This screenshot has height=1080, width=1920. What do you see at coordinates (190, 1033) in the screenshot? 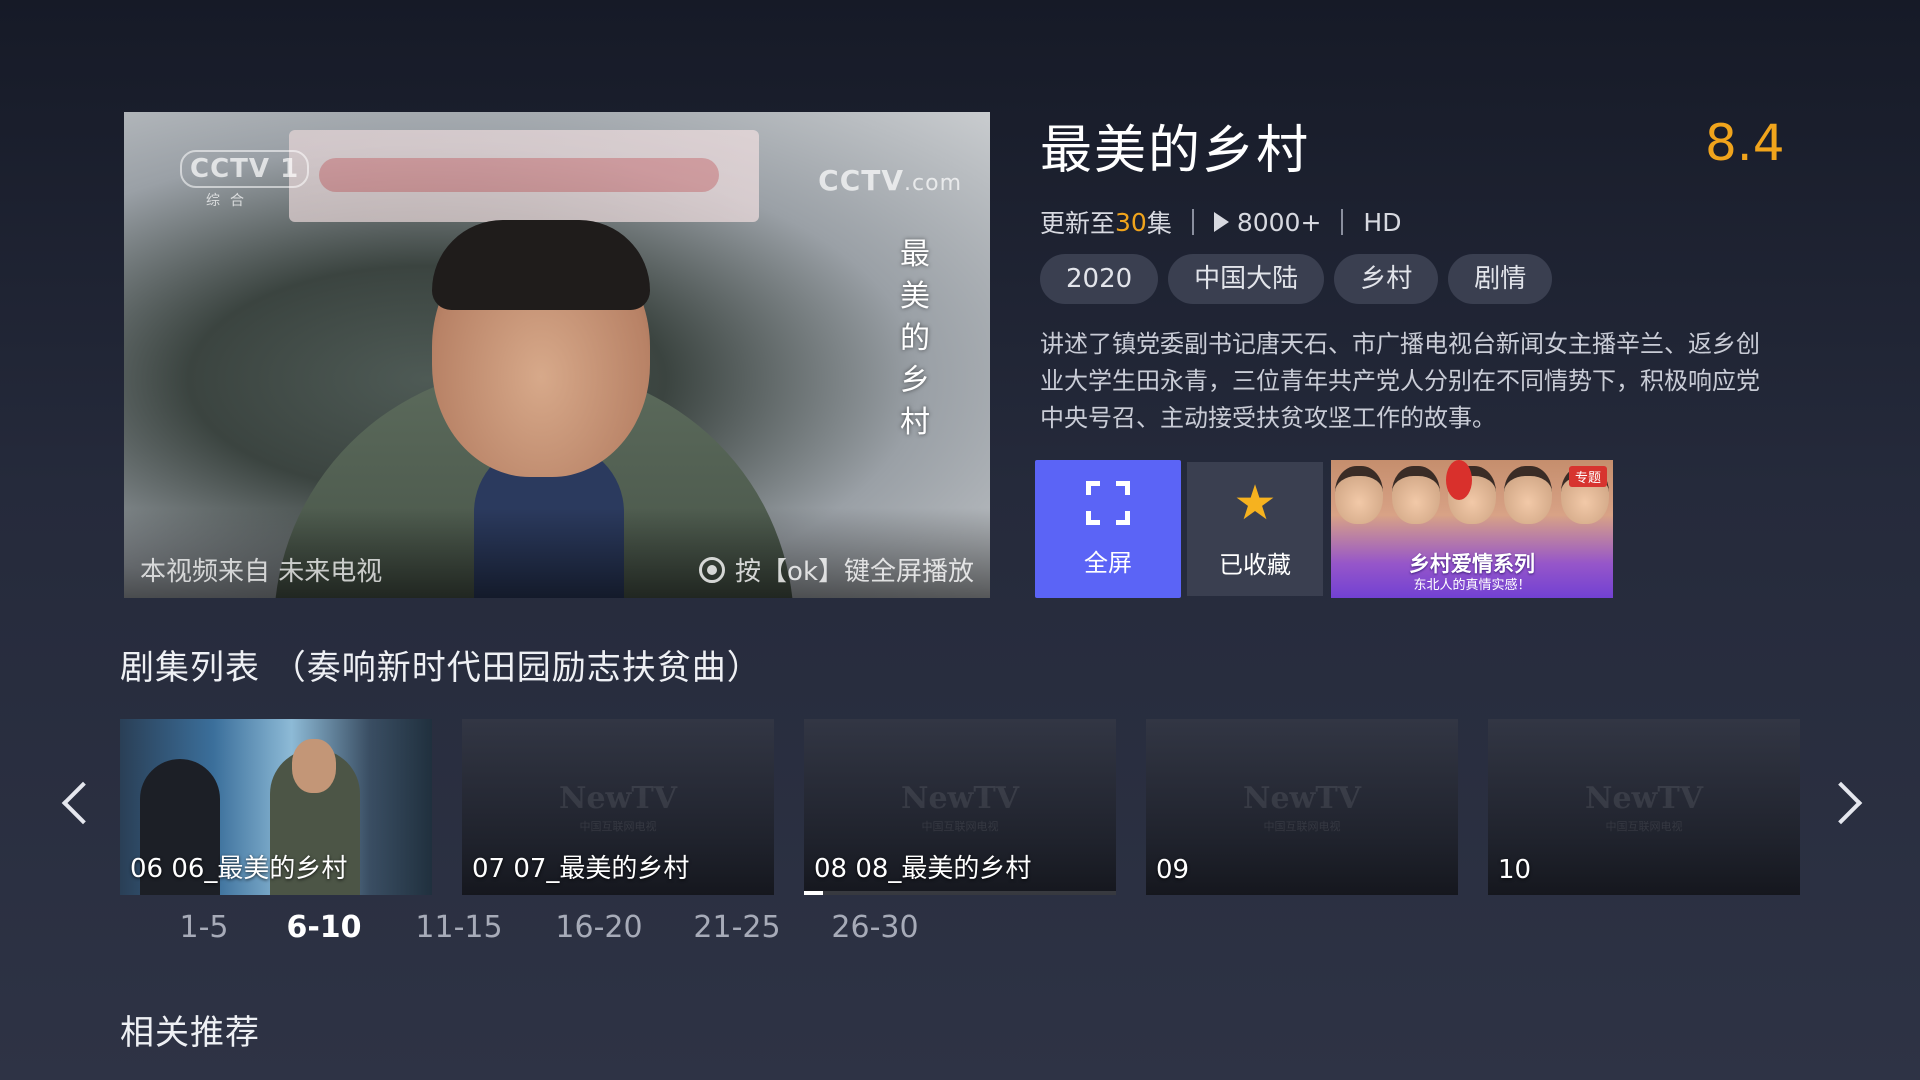
I see `recommend-section-title: 相关推荐` at bounding box center [190, 1033].